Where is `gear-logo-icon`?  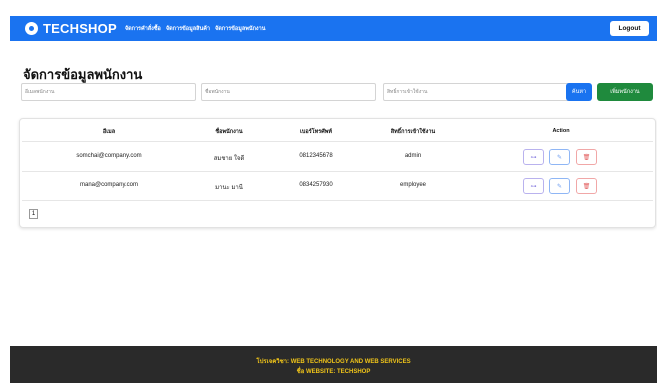
gear-logo-icon is located at coordinates (31, 28).